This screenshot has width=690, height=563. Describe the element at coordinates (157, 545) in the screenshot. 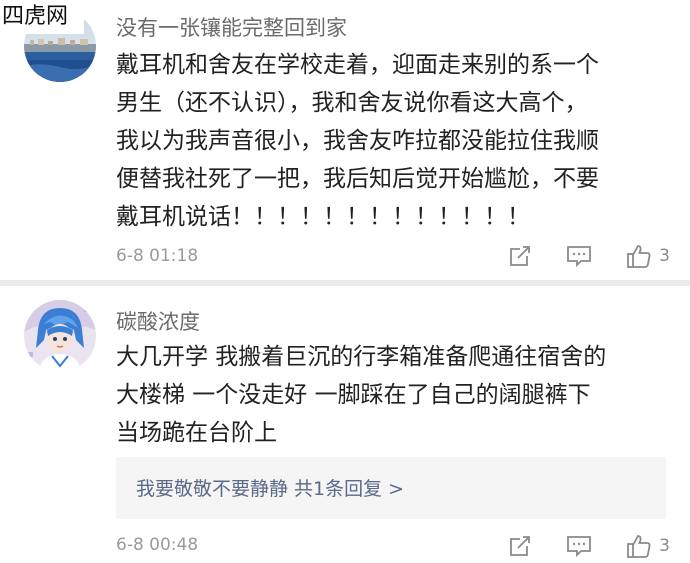

I see `comment-timestamp: 6-8 00:48` at that location.